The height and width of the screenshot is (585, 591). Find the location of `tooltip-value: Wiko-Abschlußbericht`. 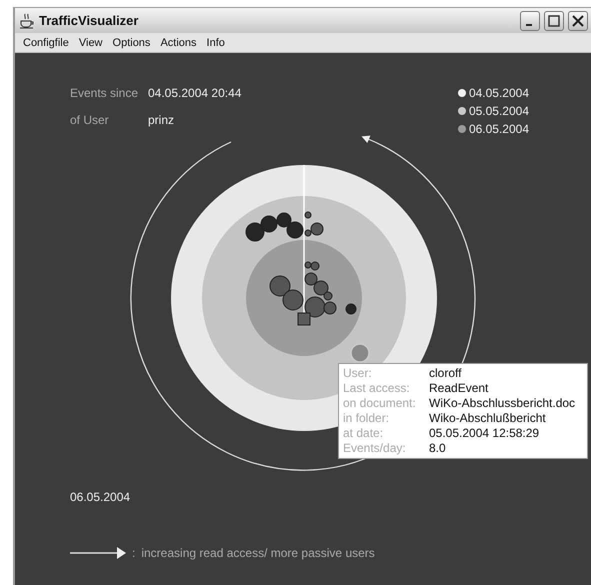

tooltip-value: Wiko-Abschlußbericht is located at coordinates (488, 418).